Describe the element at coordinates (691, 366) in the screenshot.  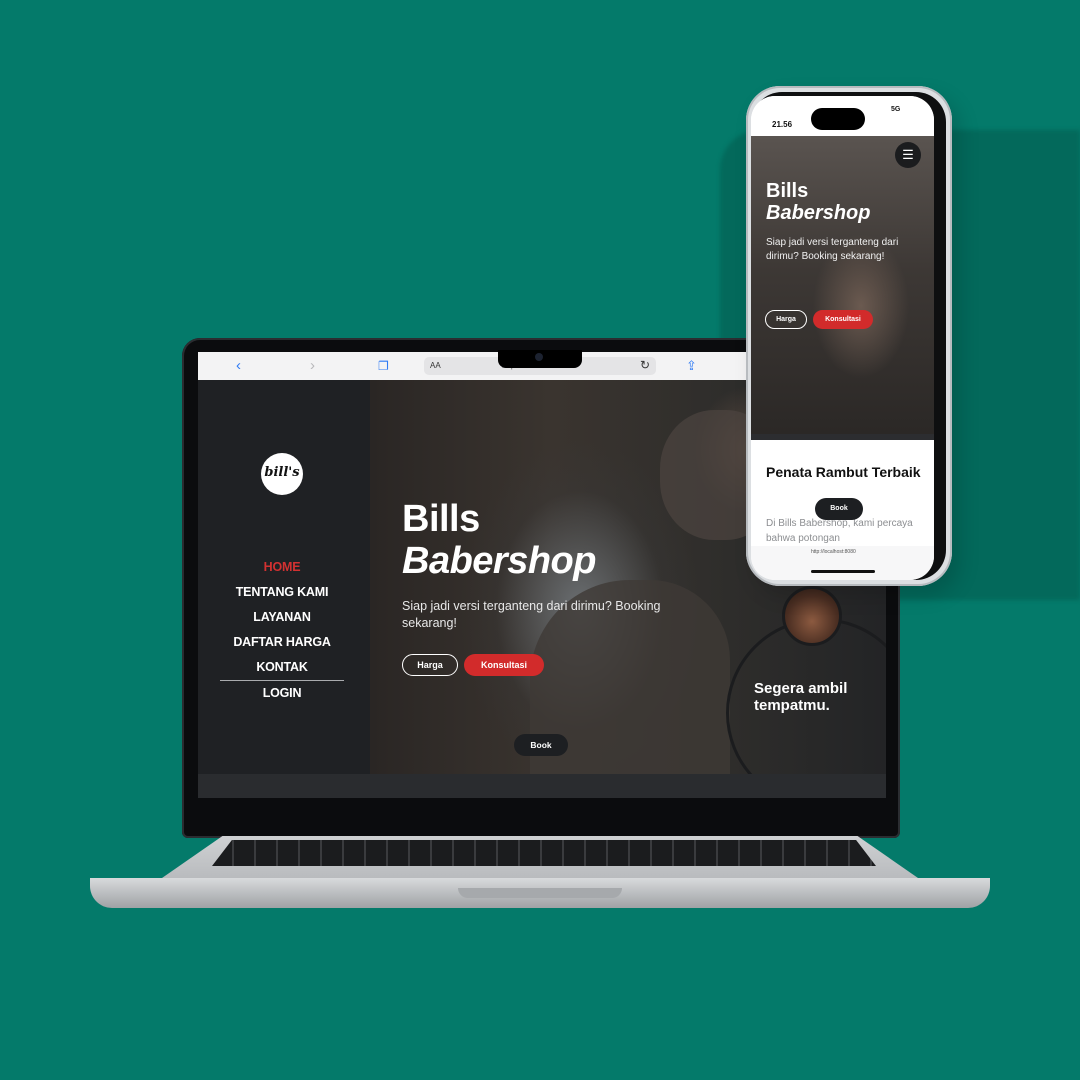
I see `share-icon: ⇪` at that location.